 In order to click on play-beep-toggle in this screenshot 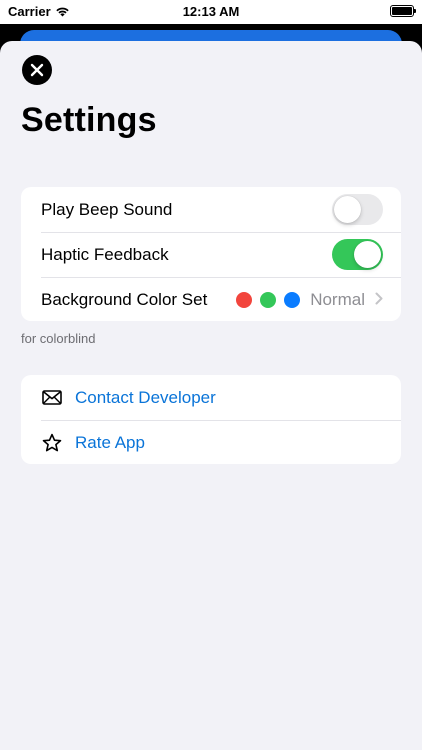, I will do `click(357, 209)`.